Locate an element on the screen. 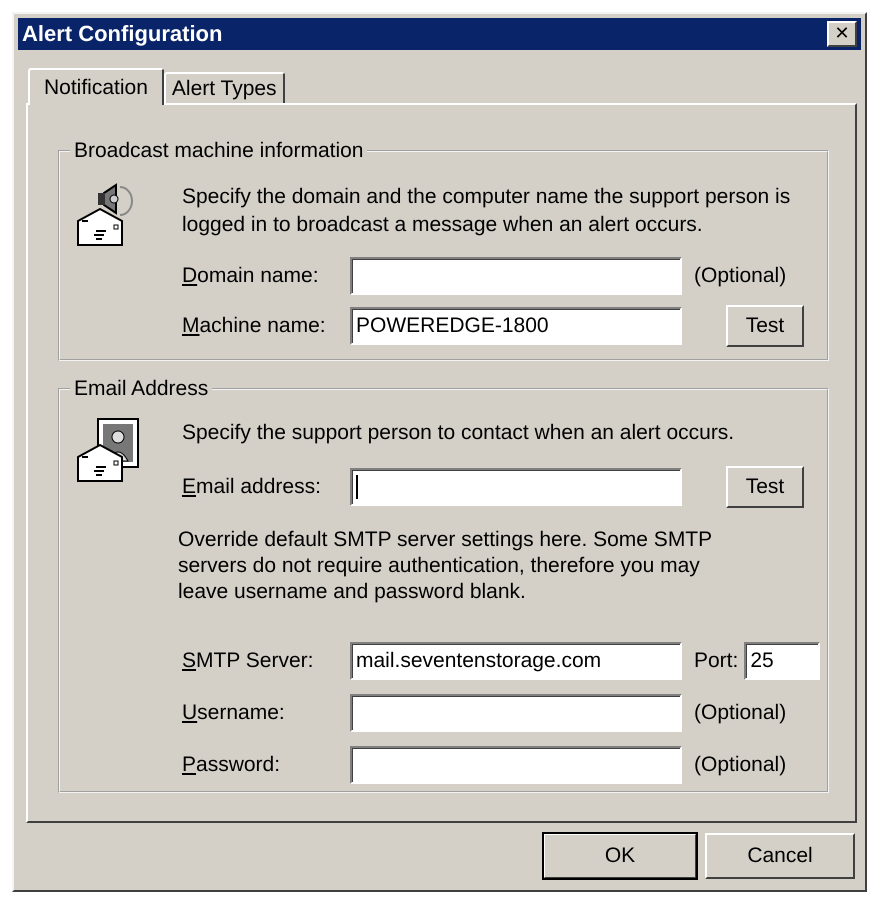 This screenshot has width=877, height=899. port-label: Port: is located at coordinates (716, 661).